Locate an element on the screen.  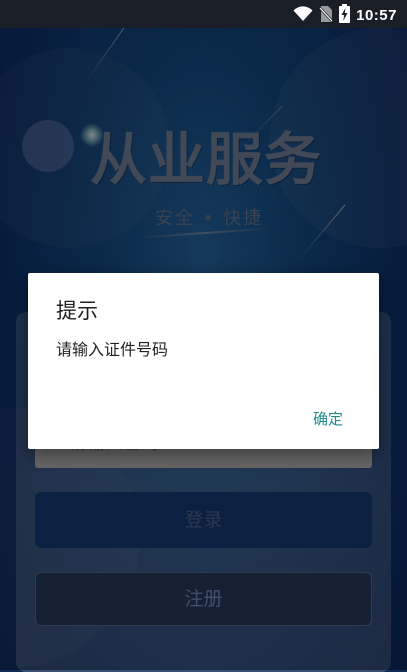
status-bar: 10:57 is located at coordinates (203, 14).